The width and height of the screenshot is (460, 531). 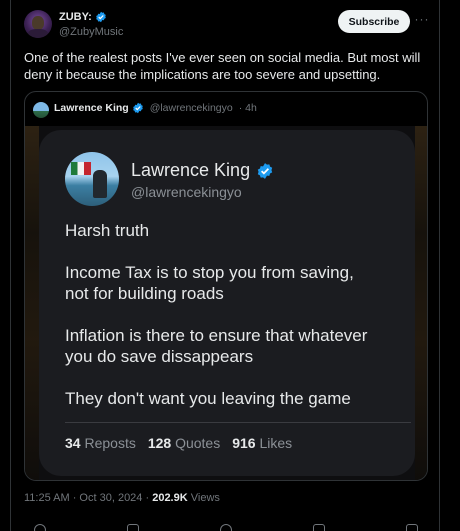 What do you see at coordinates (107, 230) in the screenshot?
I see `card-paragraph: Harsh truth` at bounding box center [107, 230].